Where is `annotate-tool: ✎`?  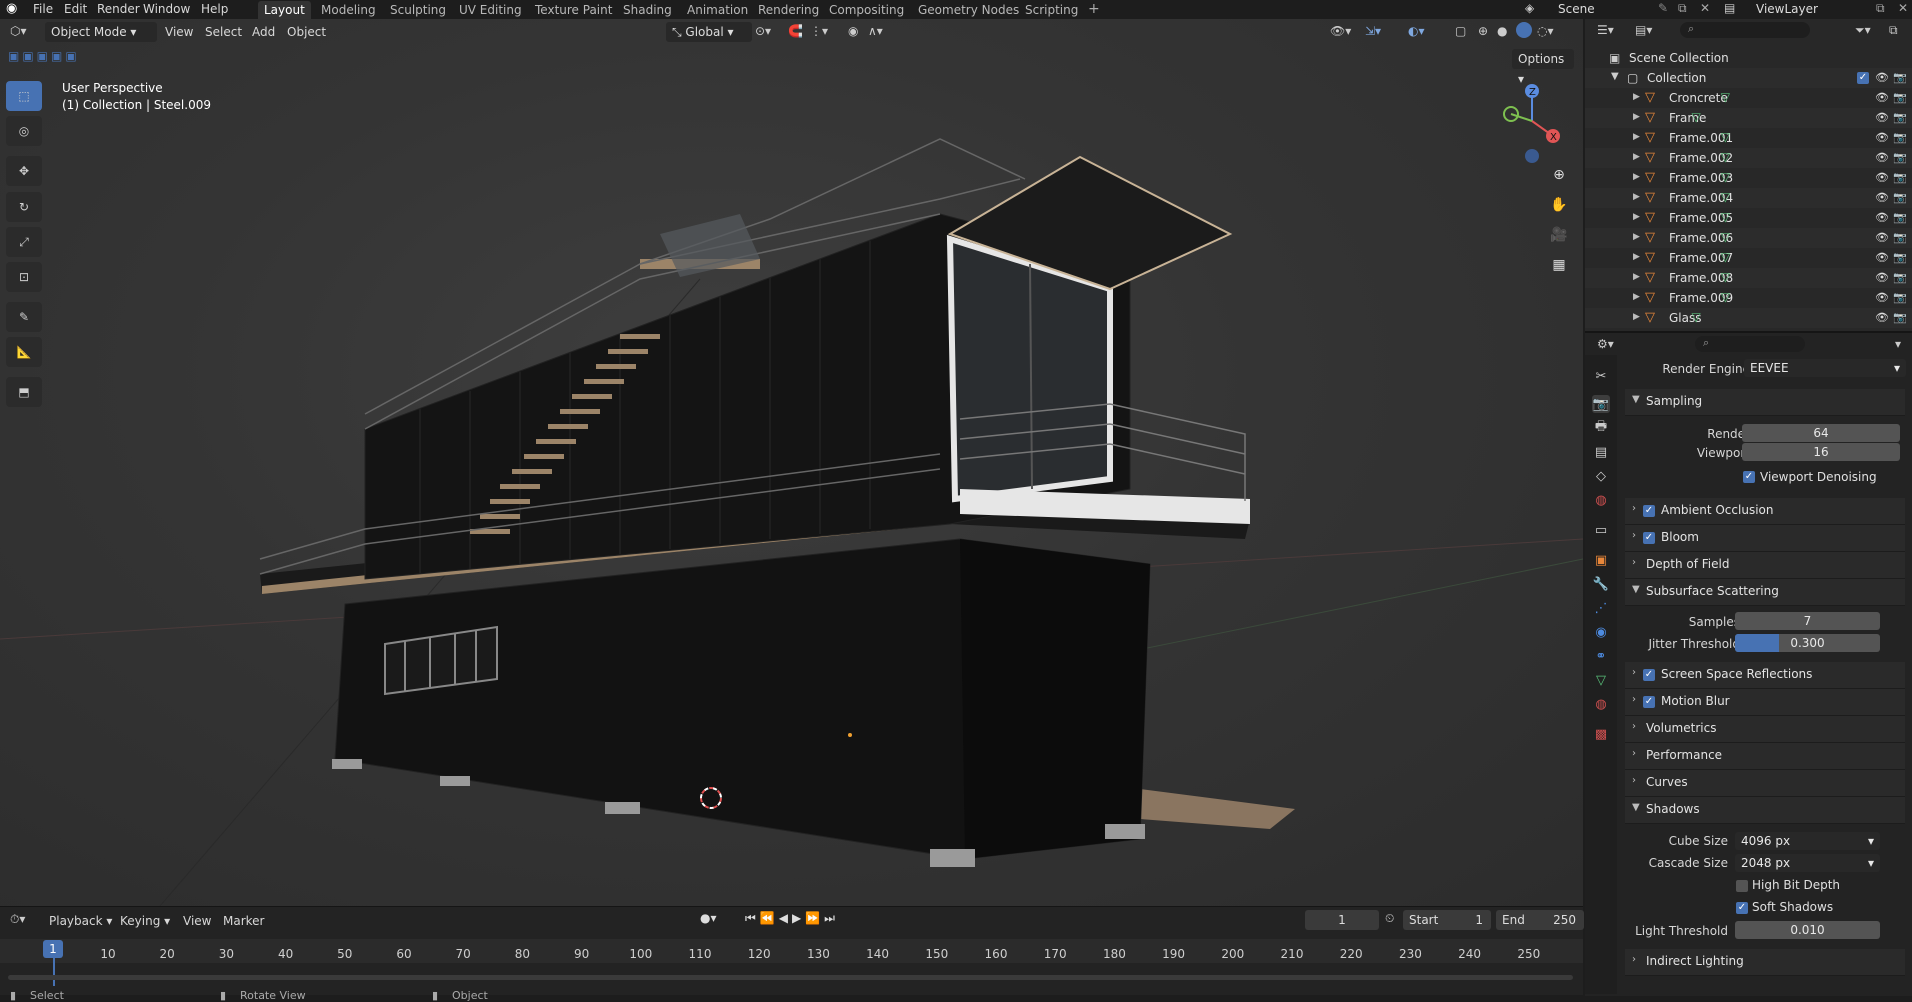 annotate-tool: ✎ is located at coordinates (24, 317).